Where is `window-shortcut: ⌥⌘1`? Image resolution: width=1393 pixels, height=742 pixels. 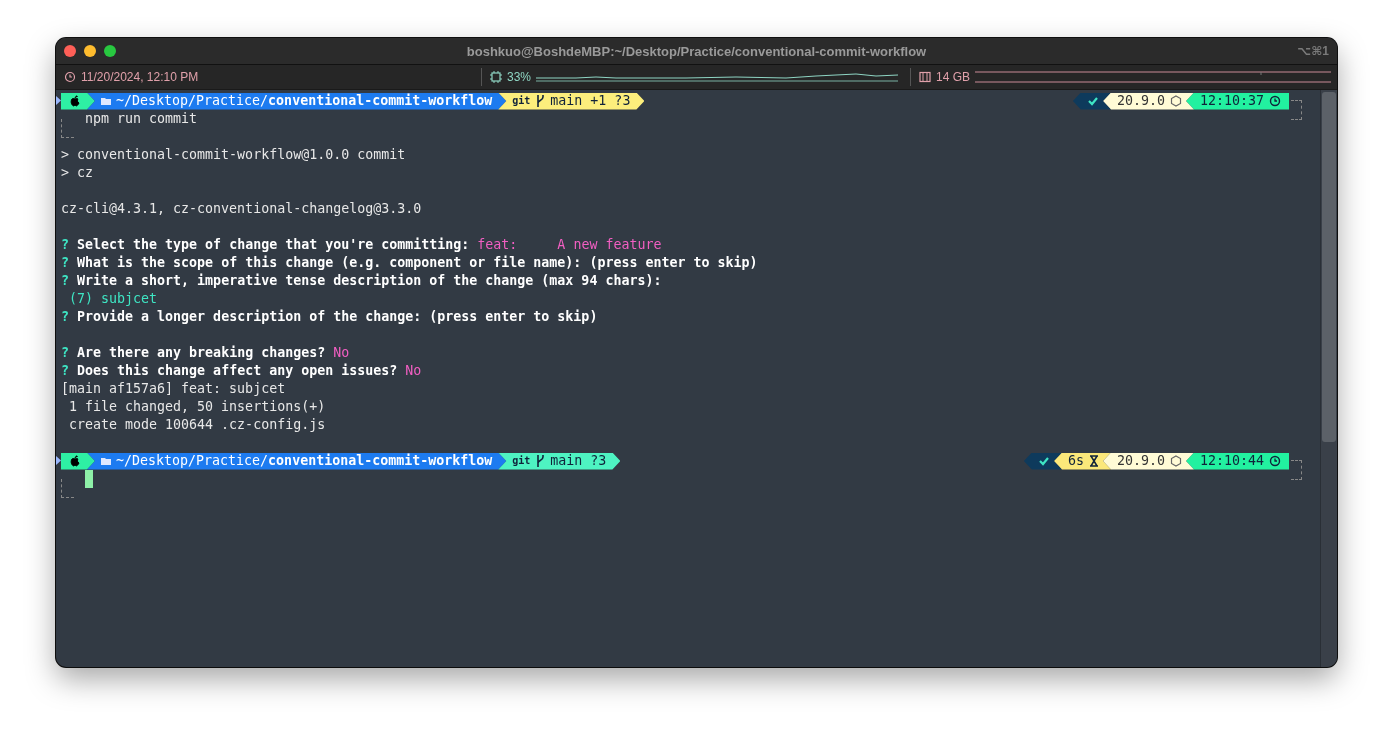 window-shortcut: ⌥⌘1 is located at coordinates (1312, 51).